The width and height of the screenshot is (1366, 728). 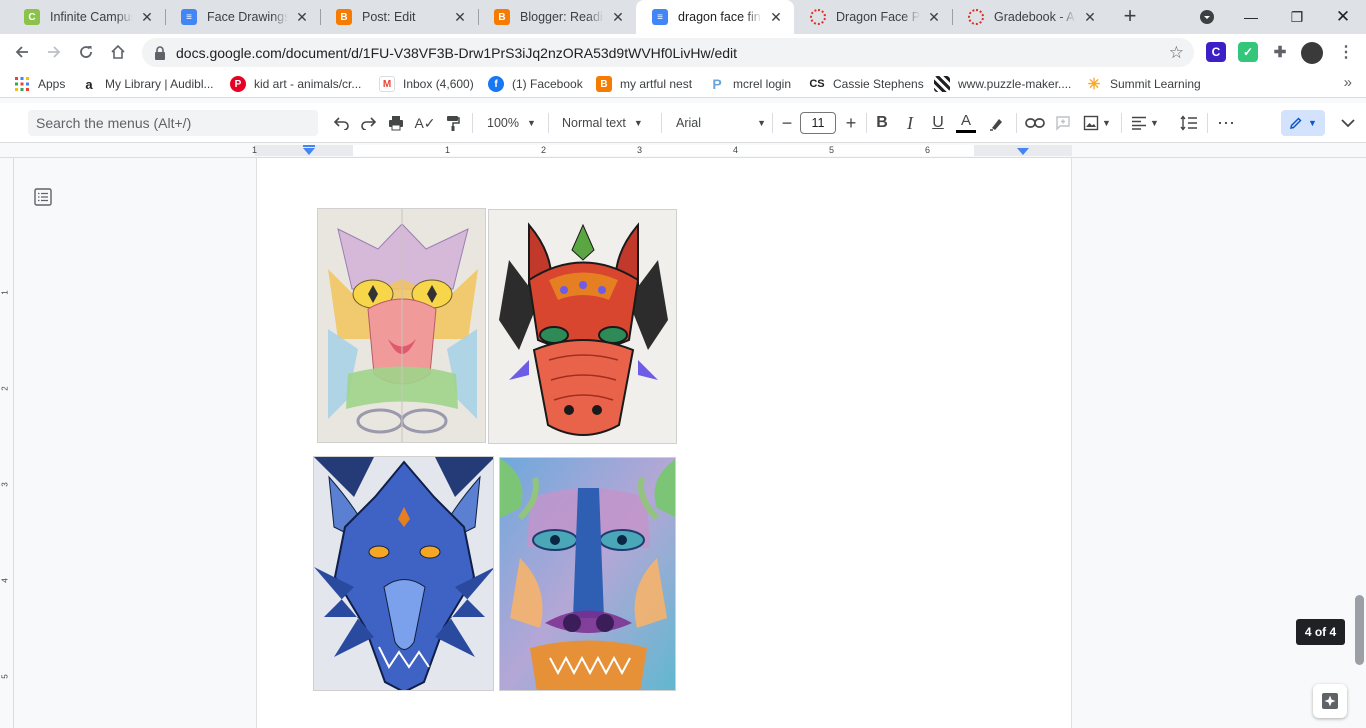 I want to click on vruler-number: 3, so click(x=5, y=484).